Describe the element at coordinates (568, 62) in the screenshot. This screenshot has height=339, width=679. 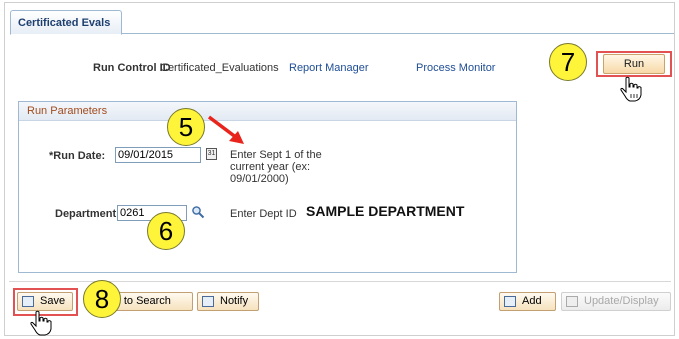
I see `callout-7: 7` at that location.